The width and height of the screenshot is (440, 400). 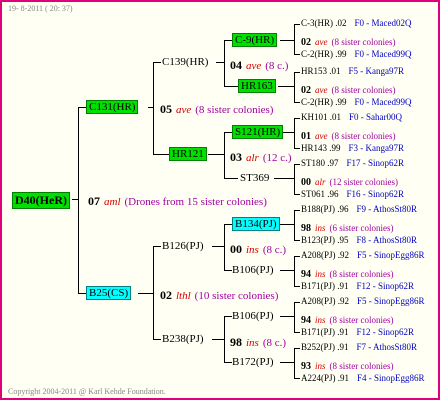 I want to click on leaf-ancestor-line: F0 - Maced99Q, so click(x=383, y=102).